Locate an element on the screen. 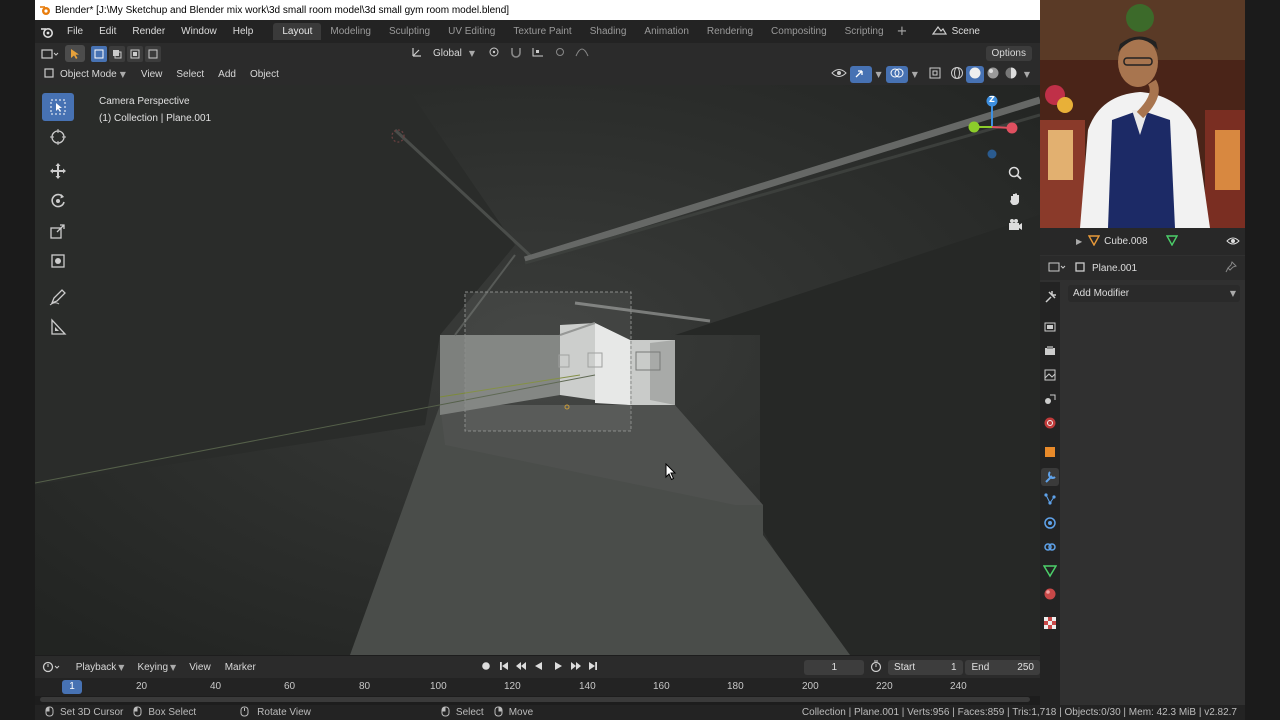  shading-wireframe-icon is located at coordinates (957, 74).